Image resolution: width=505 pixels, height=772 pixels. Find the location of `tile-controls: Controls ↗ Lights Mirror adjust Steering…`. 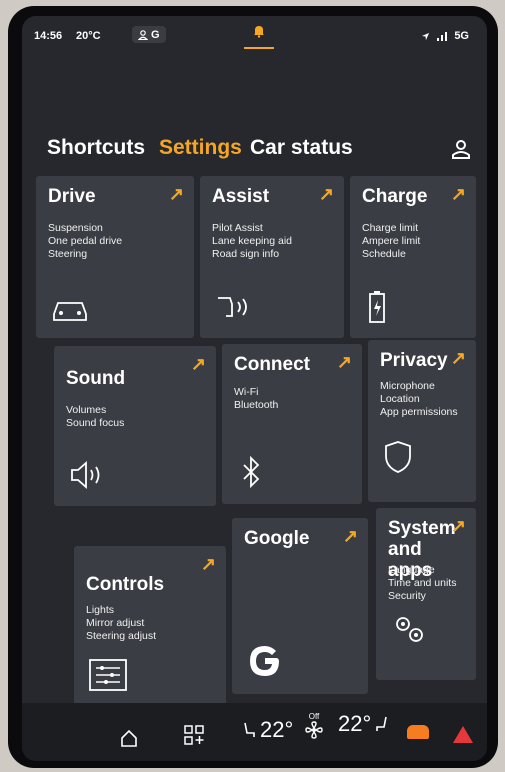

tile-controls: Controls ↗ Lights Mirror adjust Steering… is located at coordinates (150, 626).